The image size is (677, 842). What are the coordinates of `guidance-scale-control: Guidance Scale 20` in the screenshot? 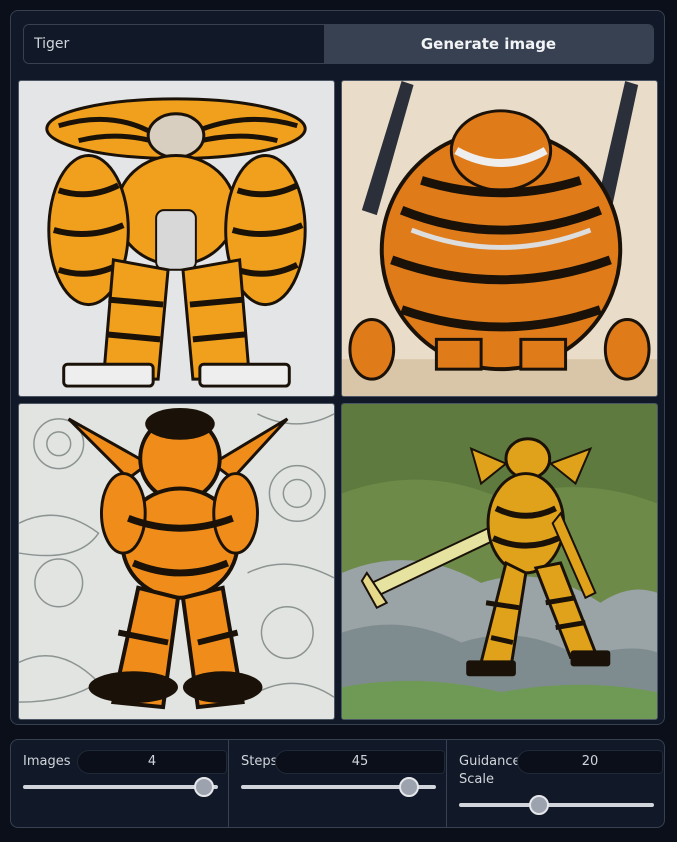 It's located at (555, 783).